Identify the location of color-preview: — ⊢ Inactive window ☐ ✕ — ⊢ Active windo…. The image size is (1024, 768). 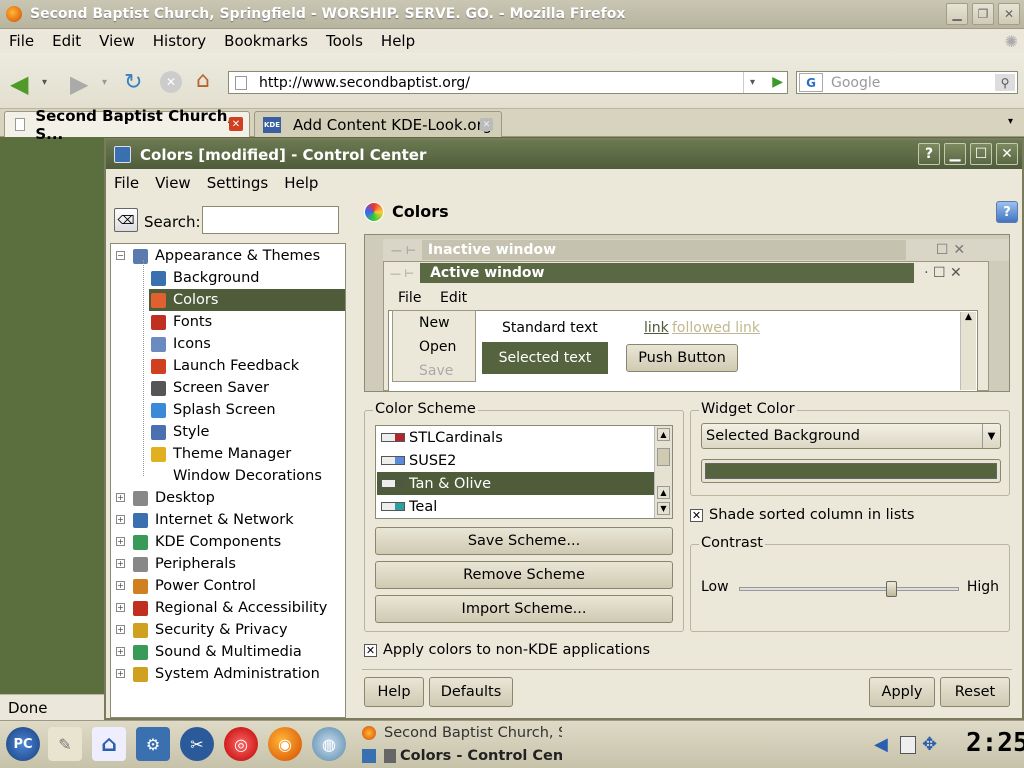
(687, 313).